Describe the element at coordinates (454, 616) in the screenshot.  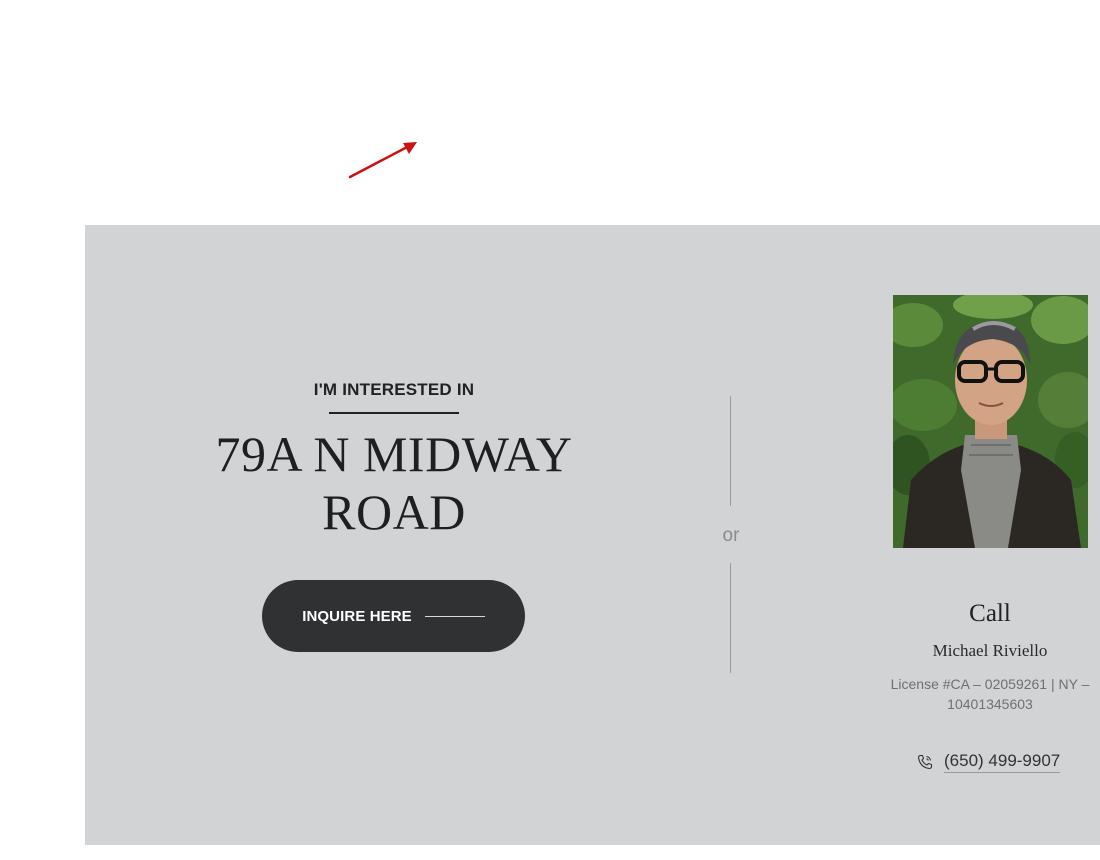
I see `inquire-button-line` at that location.